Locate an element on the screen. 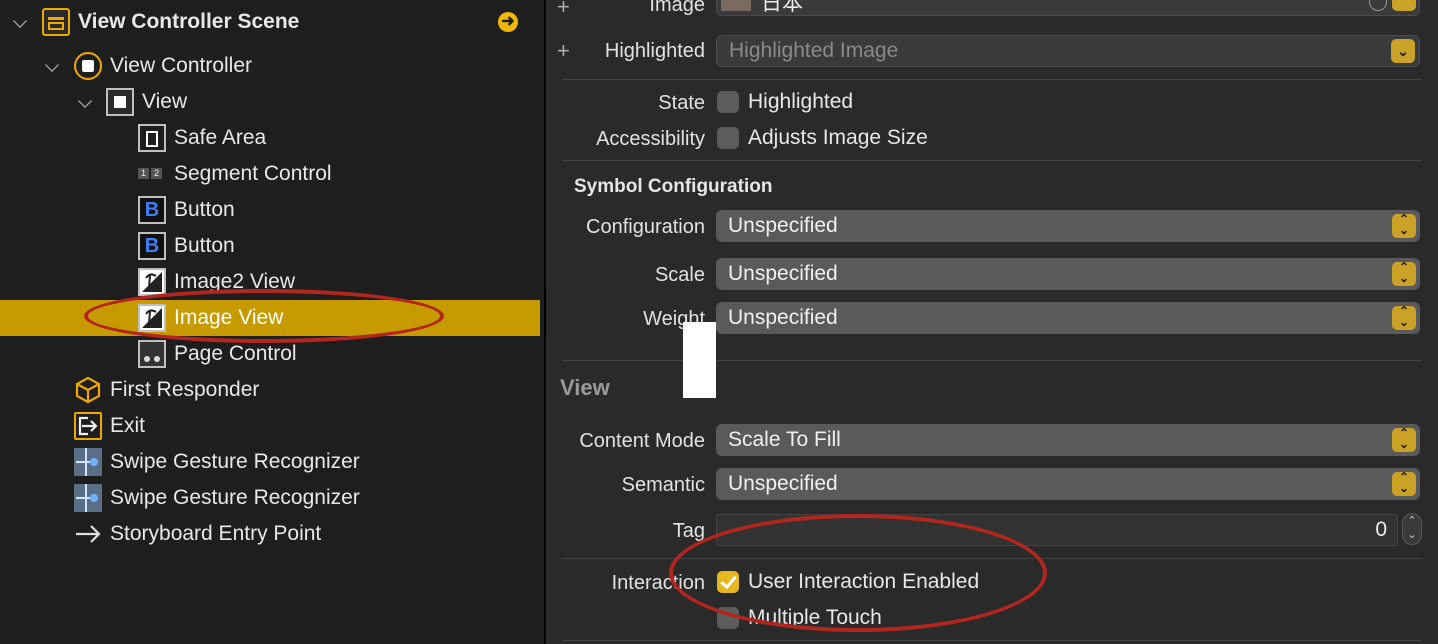 The height and width of the screenshot is (644, 1438). redaction-block is located at coordinates (699, 360).